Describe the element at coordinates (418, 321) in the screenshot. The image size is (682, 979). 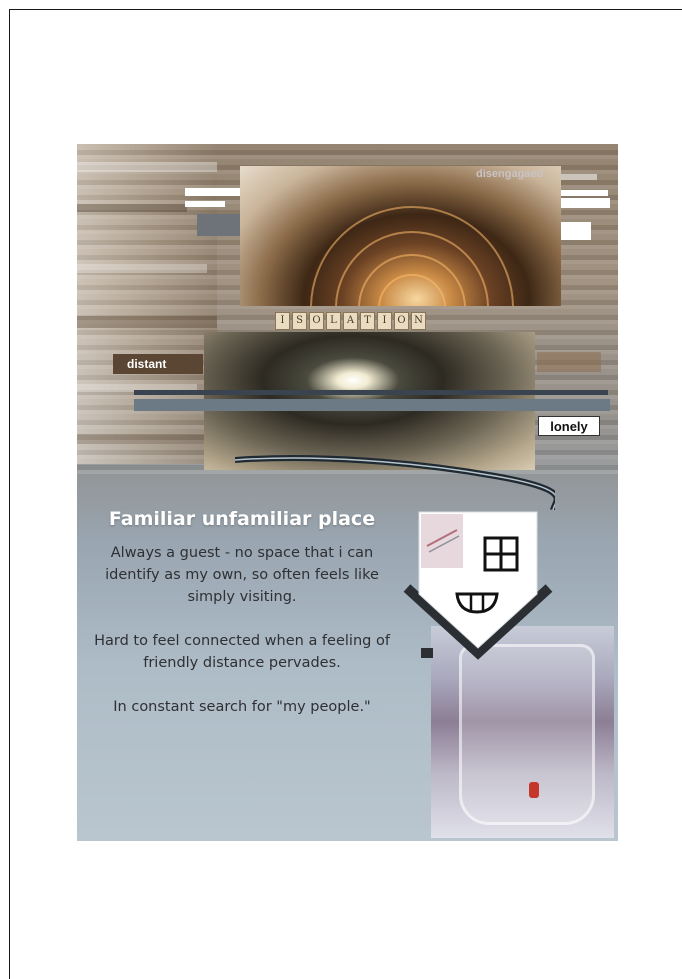
I see `letter-tile: N` at that location.